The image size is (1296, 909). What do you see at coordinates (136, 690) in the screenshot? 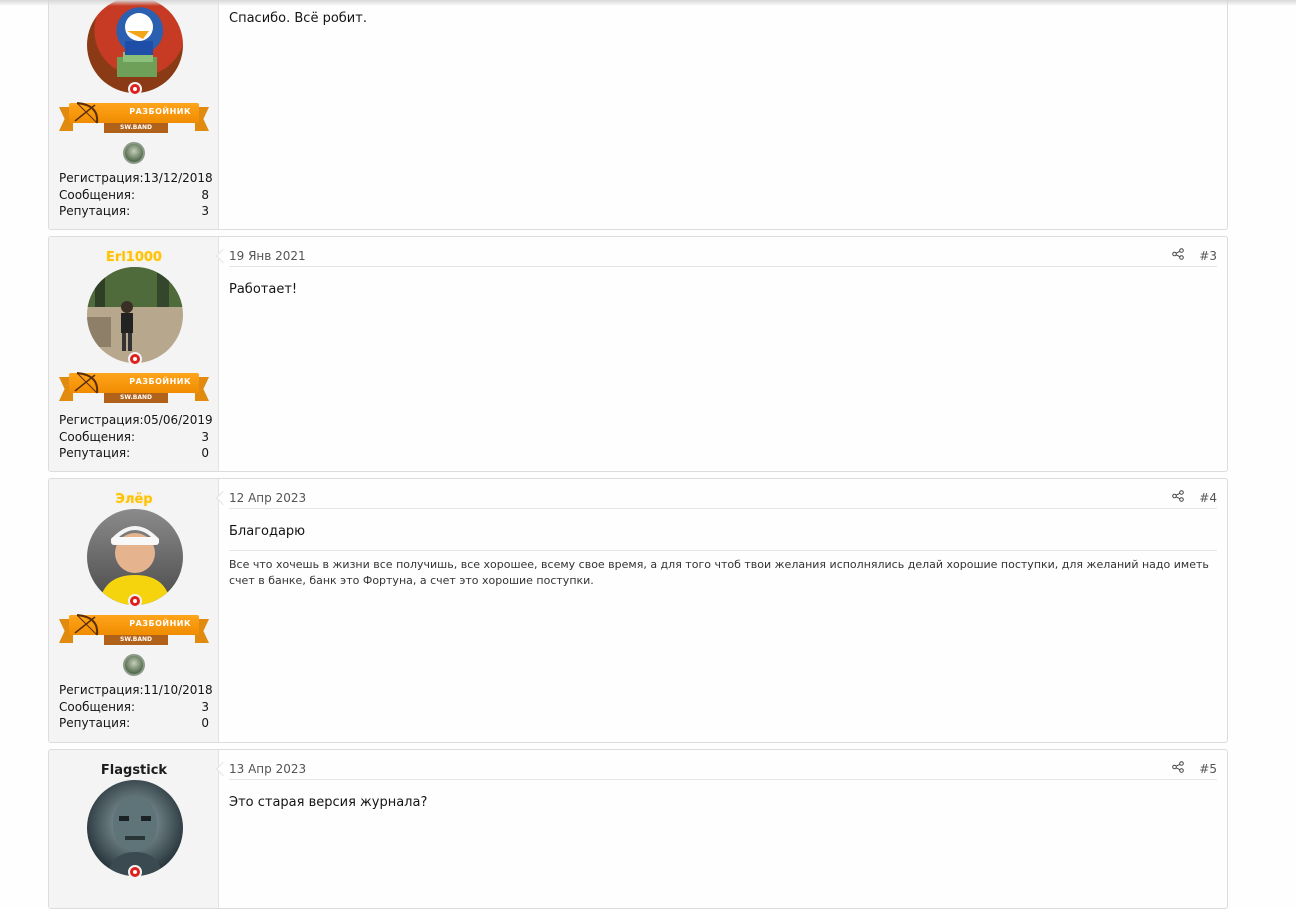
I see `stat-registration: Регистрация: 11/10/2018` at bounding box center [136, 690].